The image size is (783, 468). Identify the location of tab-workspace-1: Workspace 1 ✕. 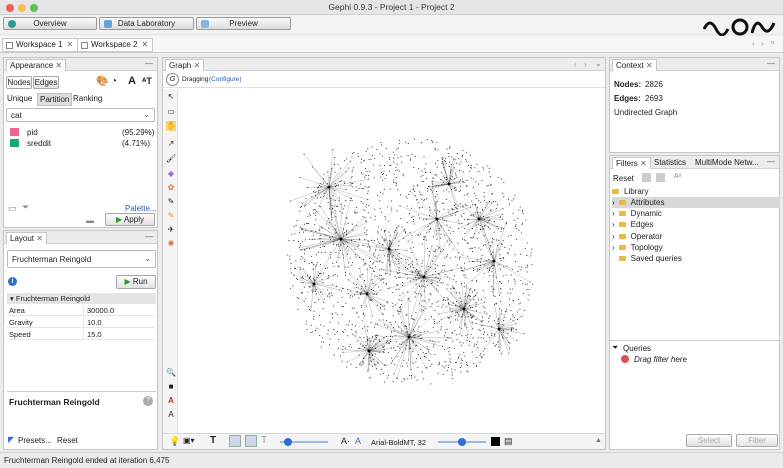
(40, 45).